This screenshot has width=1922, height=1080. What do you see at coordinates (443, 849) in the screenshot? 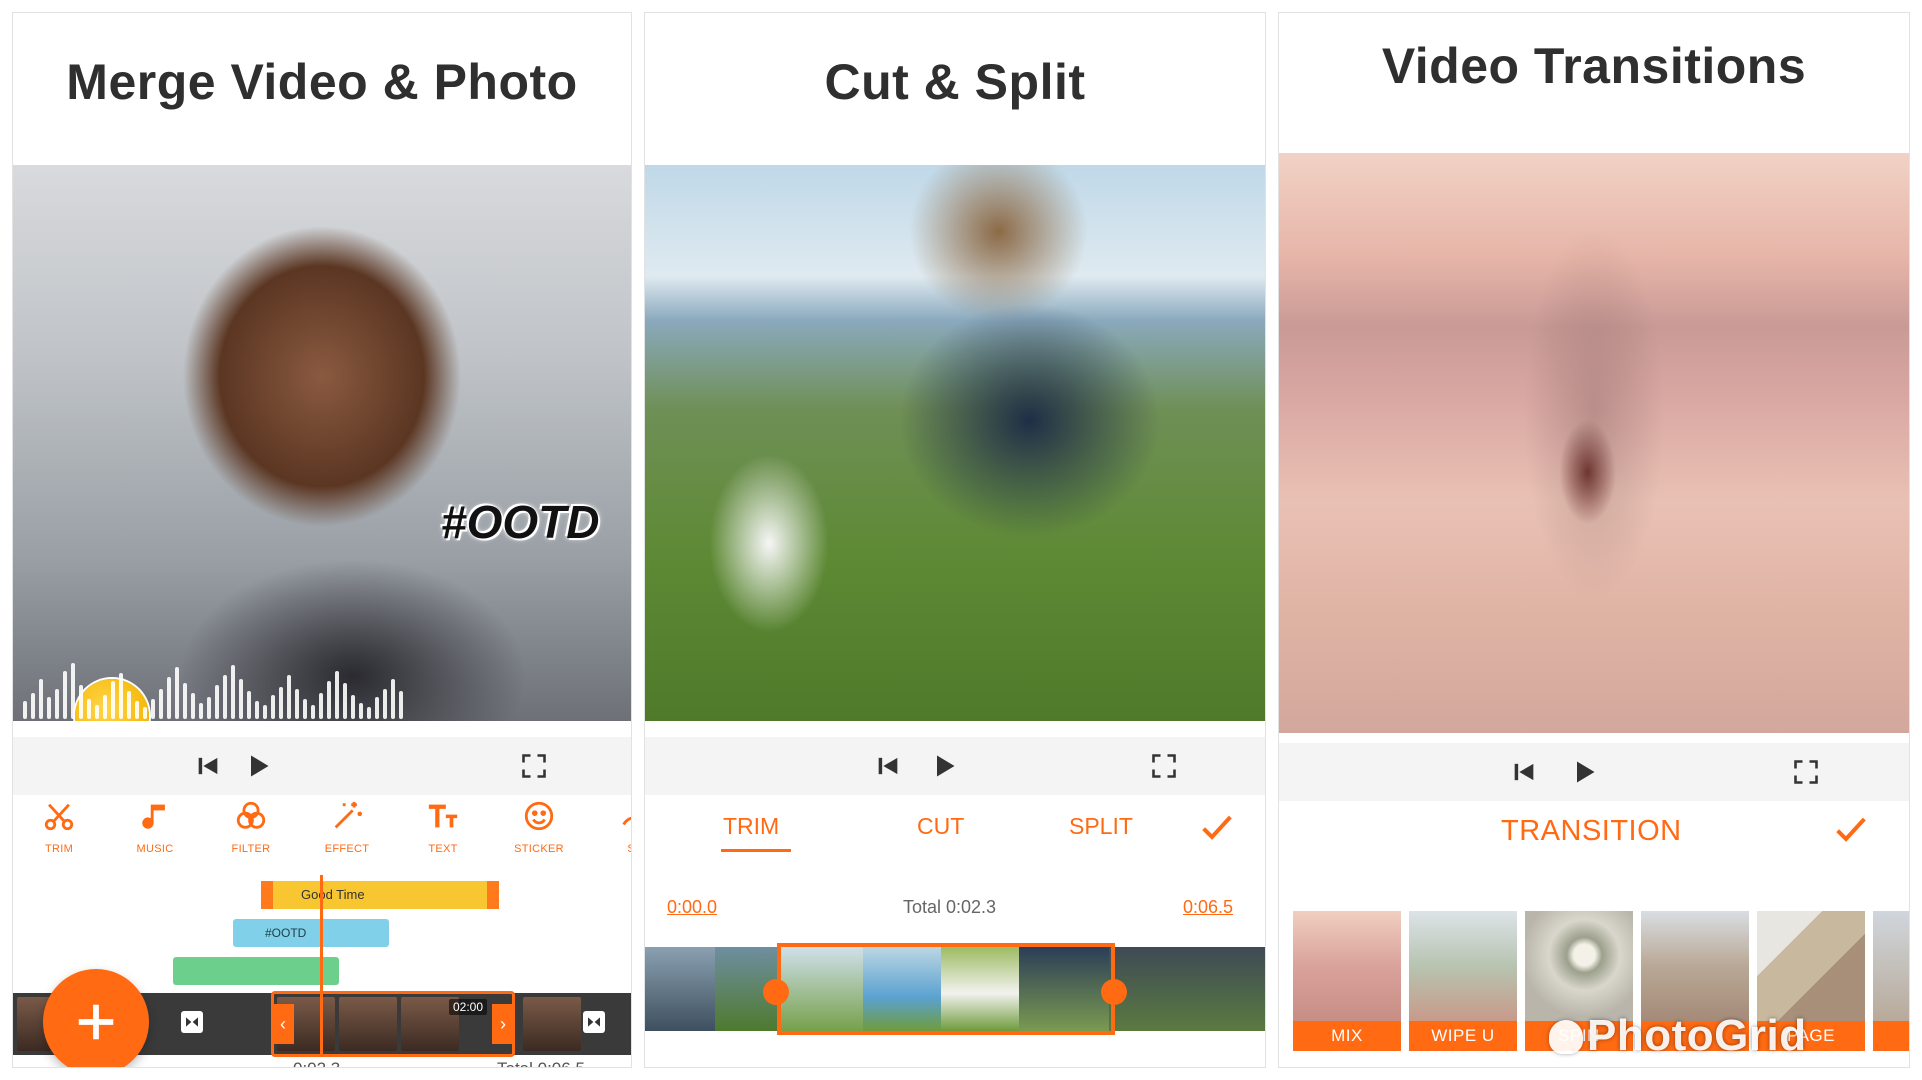
I see `tool-label: TEXT` at bounding box center [443, 849].